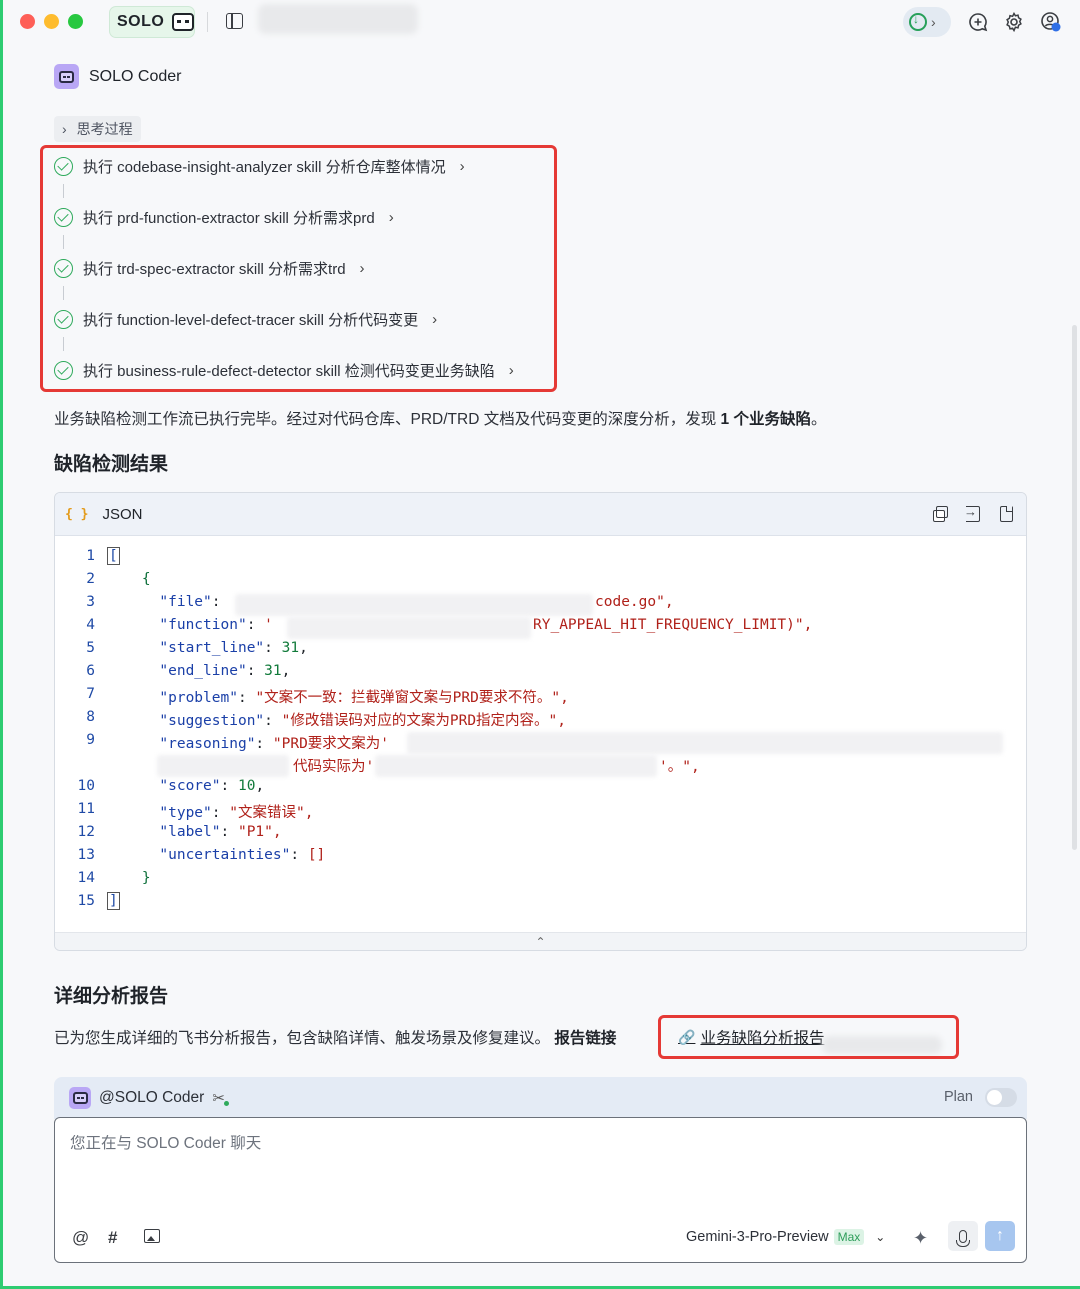 The width and height of the screenshot is (1080, 1289). I want to click on summary-defect-count: 1 个业务缺陷, so click(765, 419).